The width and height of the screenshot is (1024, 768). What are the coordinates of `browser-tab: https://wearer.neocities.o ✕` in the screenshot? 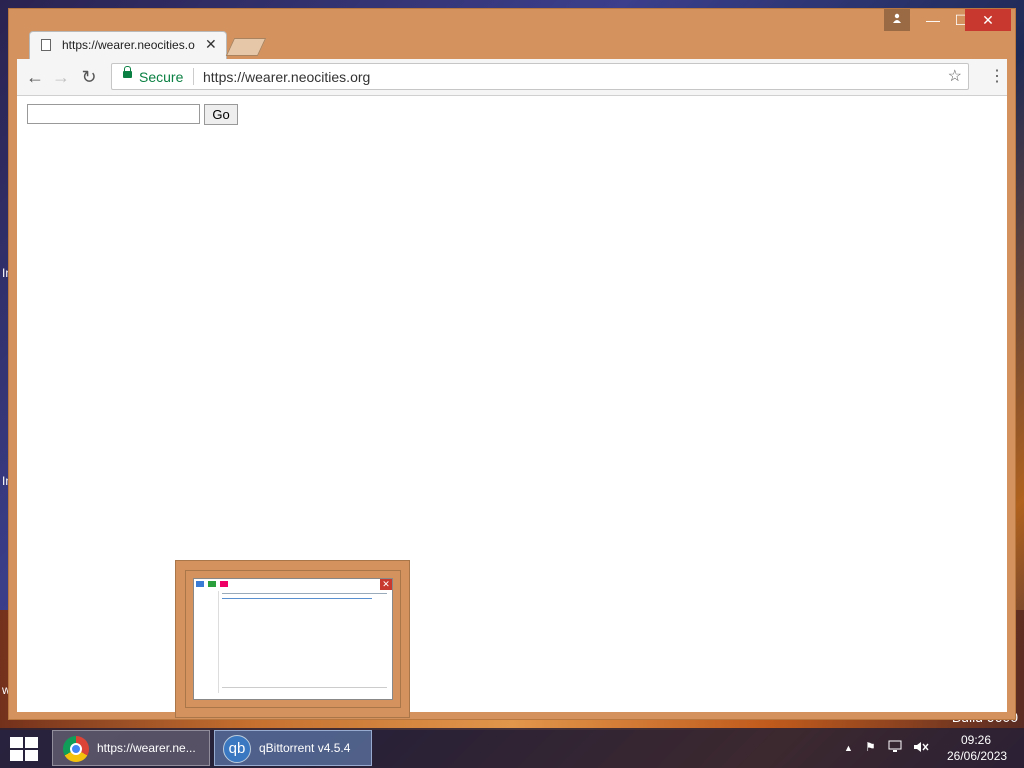 It's located at (128, 45).